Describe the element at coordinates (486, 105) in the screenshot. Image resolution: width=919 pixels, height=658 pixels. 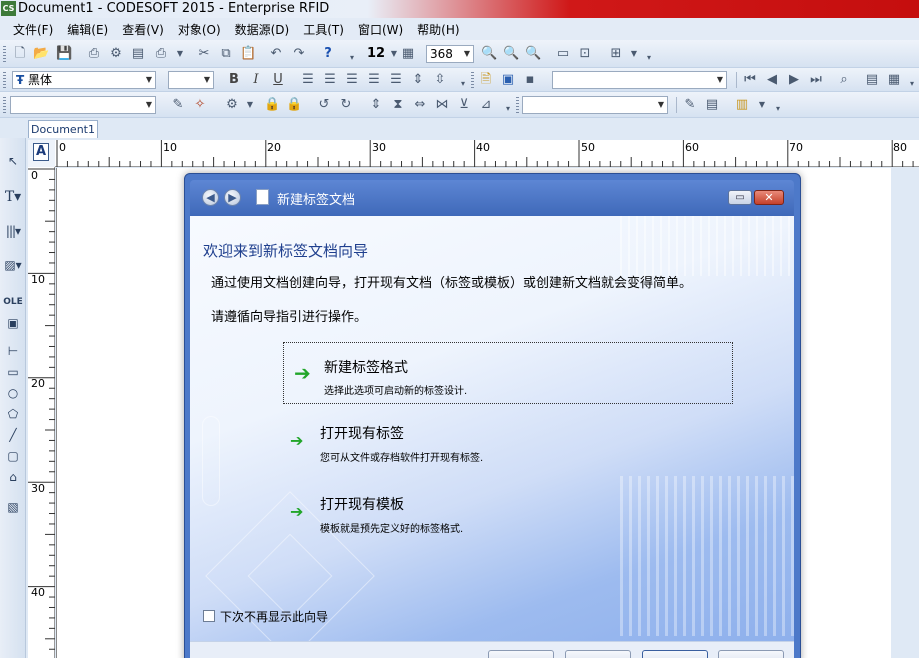
I see `align-base-icon: ⊿` at that location.